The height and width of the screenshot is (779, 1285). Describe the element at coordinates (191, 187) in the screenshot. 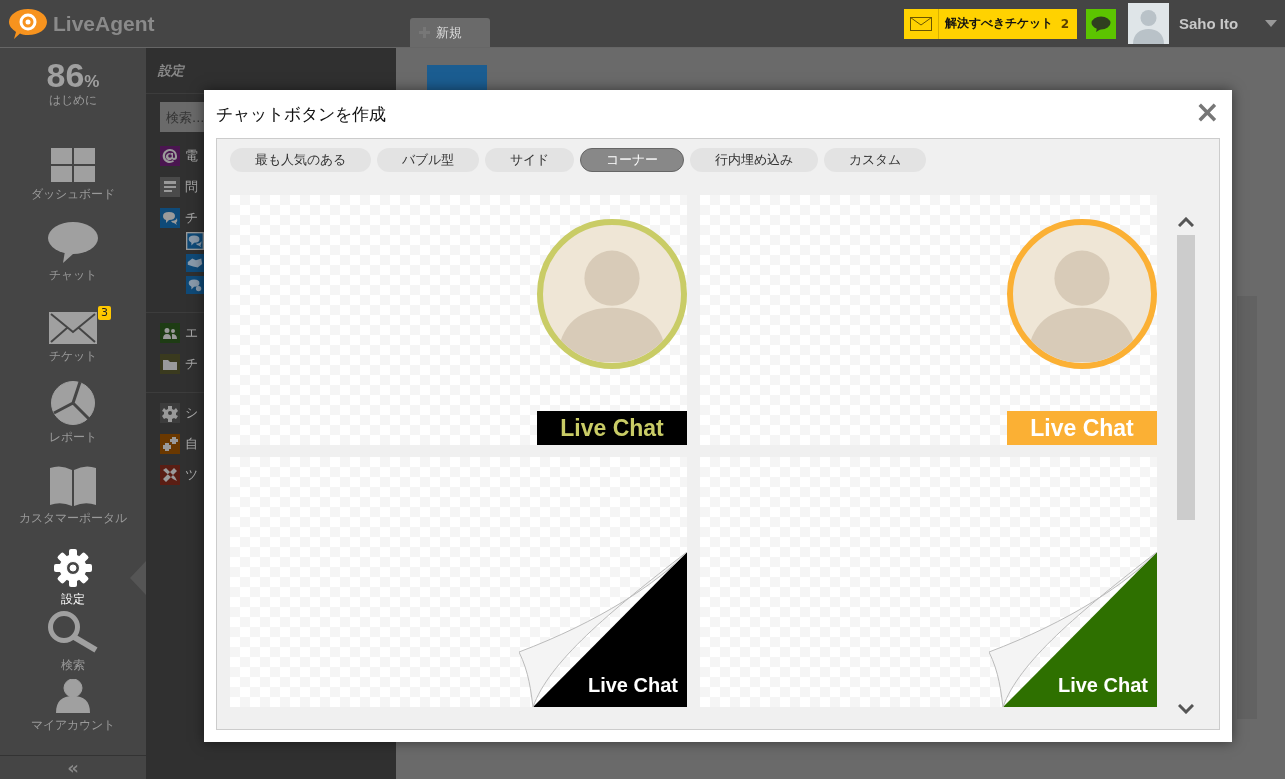

I see `settings-item: 問` at that location.